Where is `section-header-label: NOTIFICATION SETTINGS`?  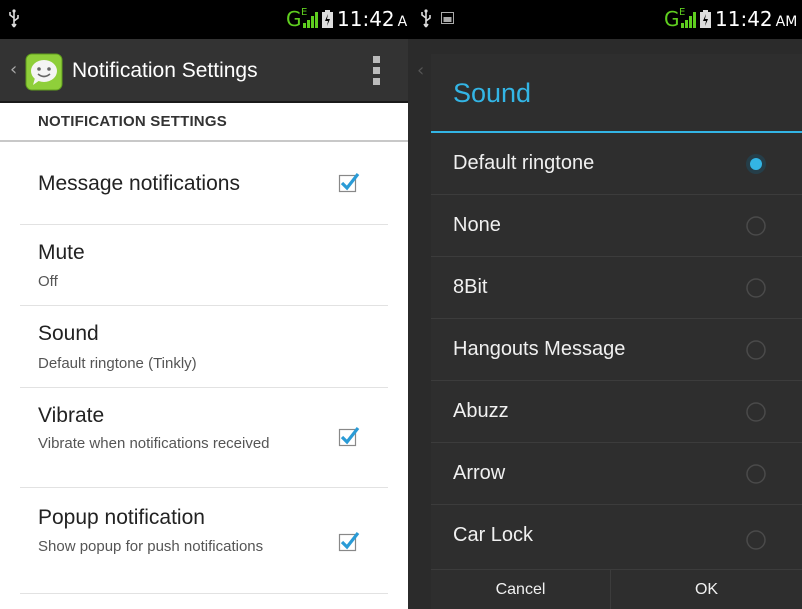 section-header-label: NOTIFICATION SETTINGS is located at coordinates (132, 121).